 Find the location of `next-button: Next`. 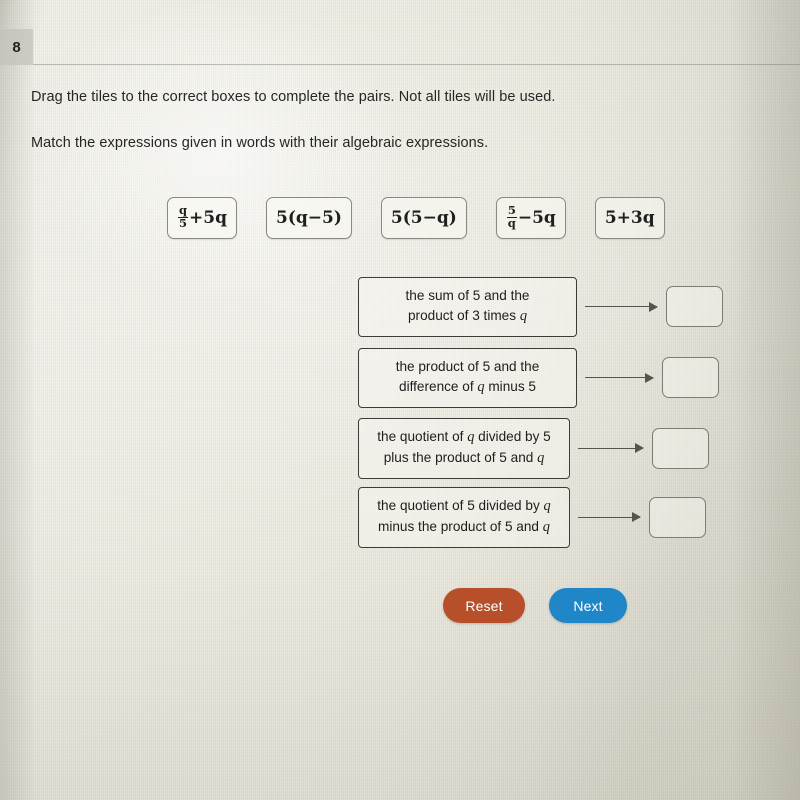

next-button: Next is located at coordinates (588, 605).